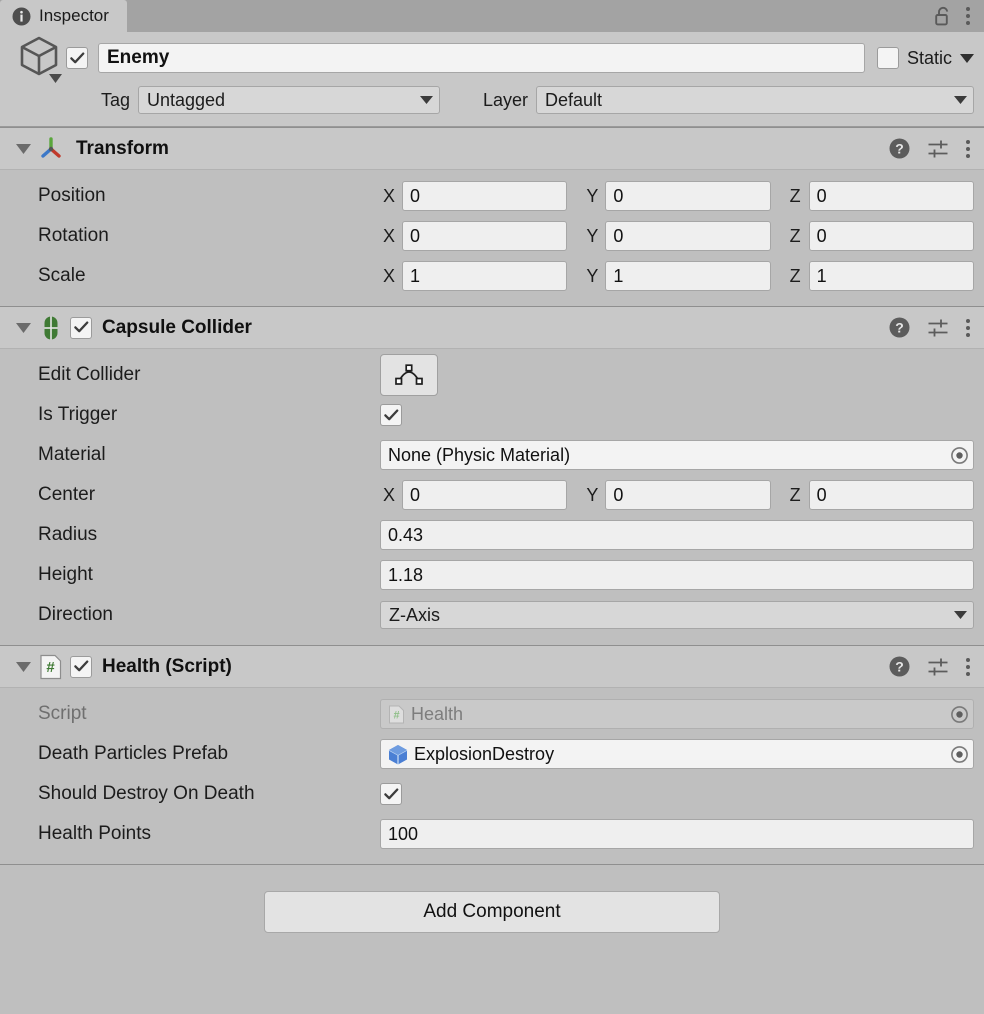 This screenshot has width=984, height=1014. Describe the element at coordinates (677, 455) in the screenshot. I see `object-reference-field: None (Physic Material)` at that location.